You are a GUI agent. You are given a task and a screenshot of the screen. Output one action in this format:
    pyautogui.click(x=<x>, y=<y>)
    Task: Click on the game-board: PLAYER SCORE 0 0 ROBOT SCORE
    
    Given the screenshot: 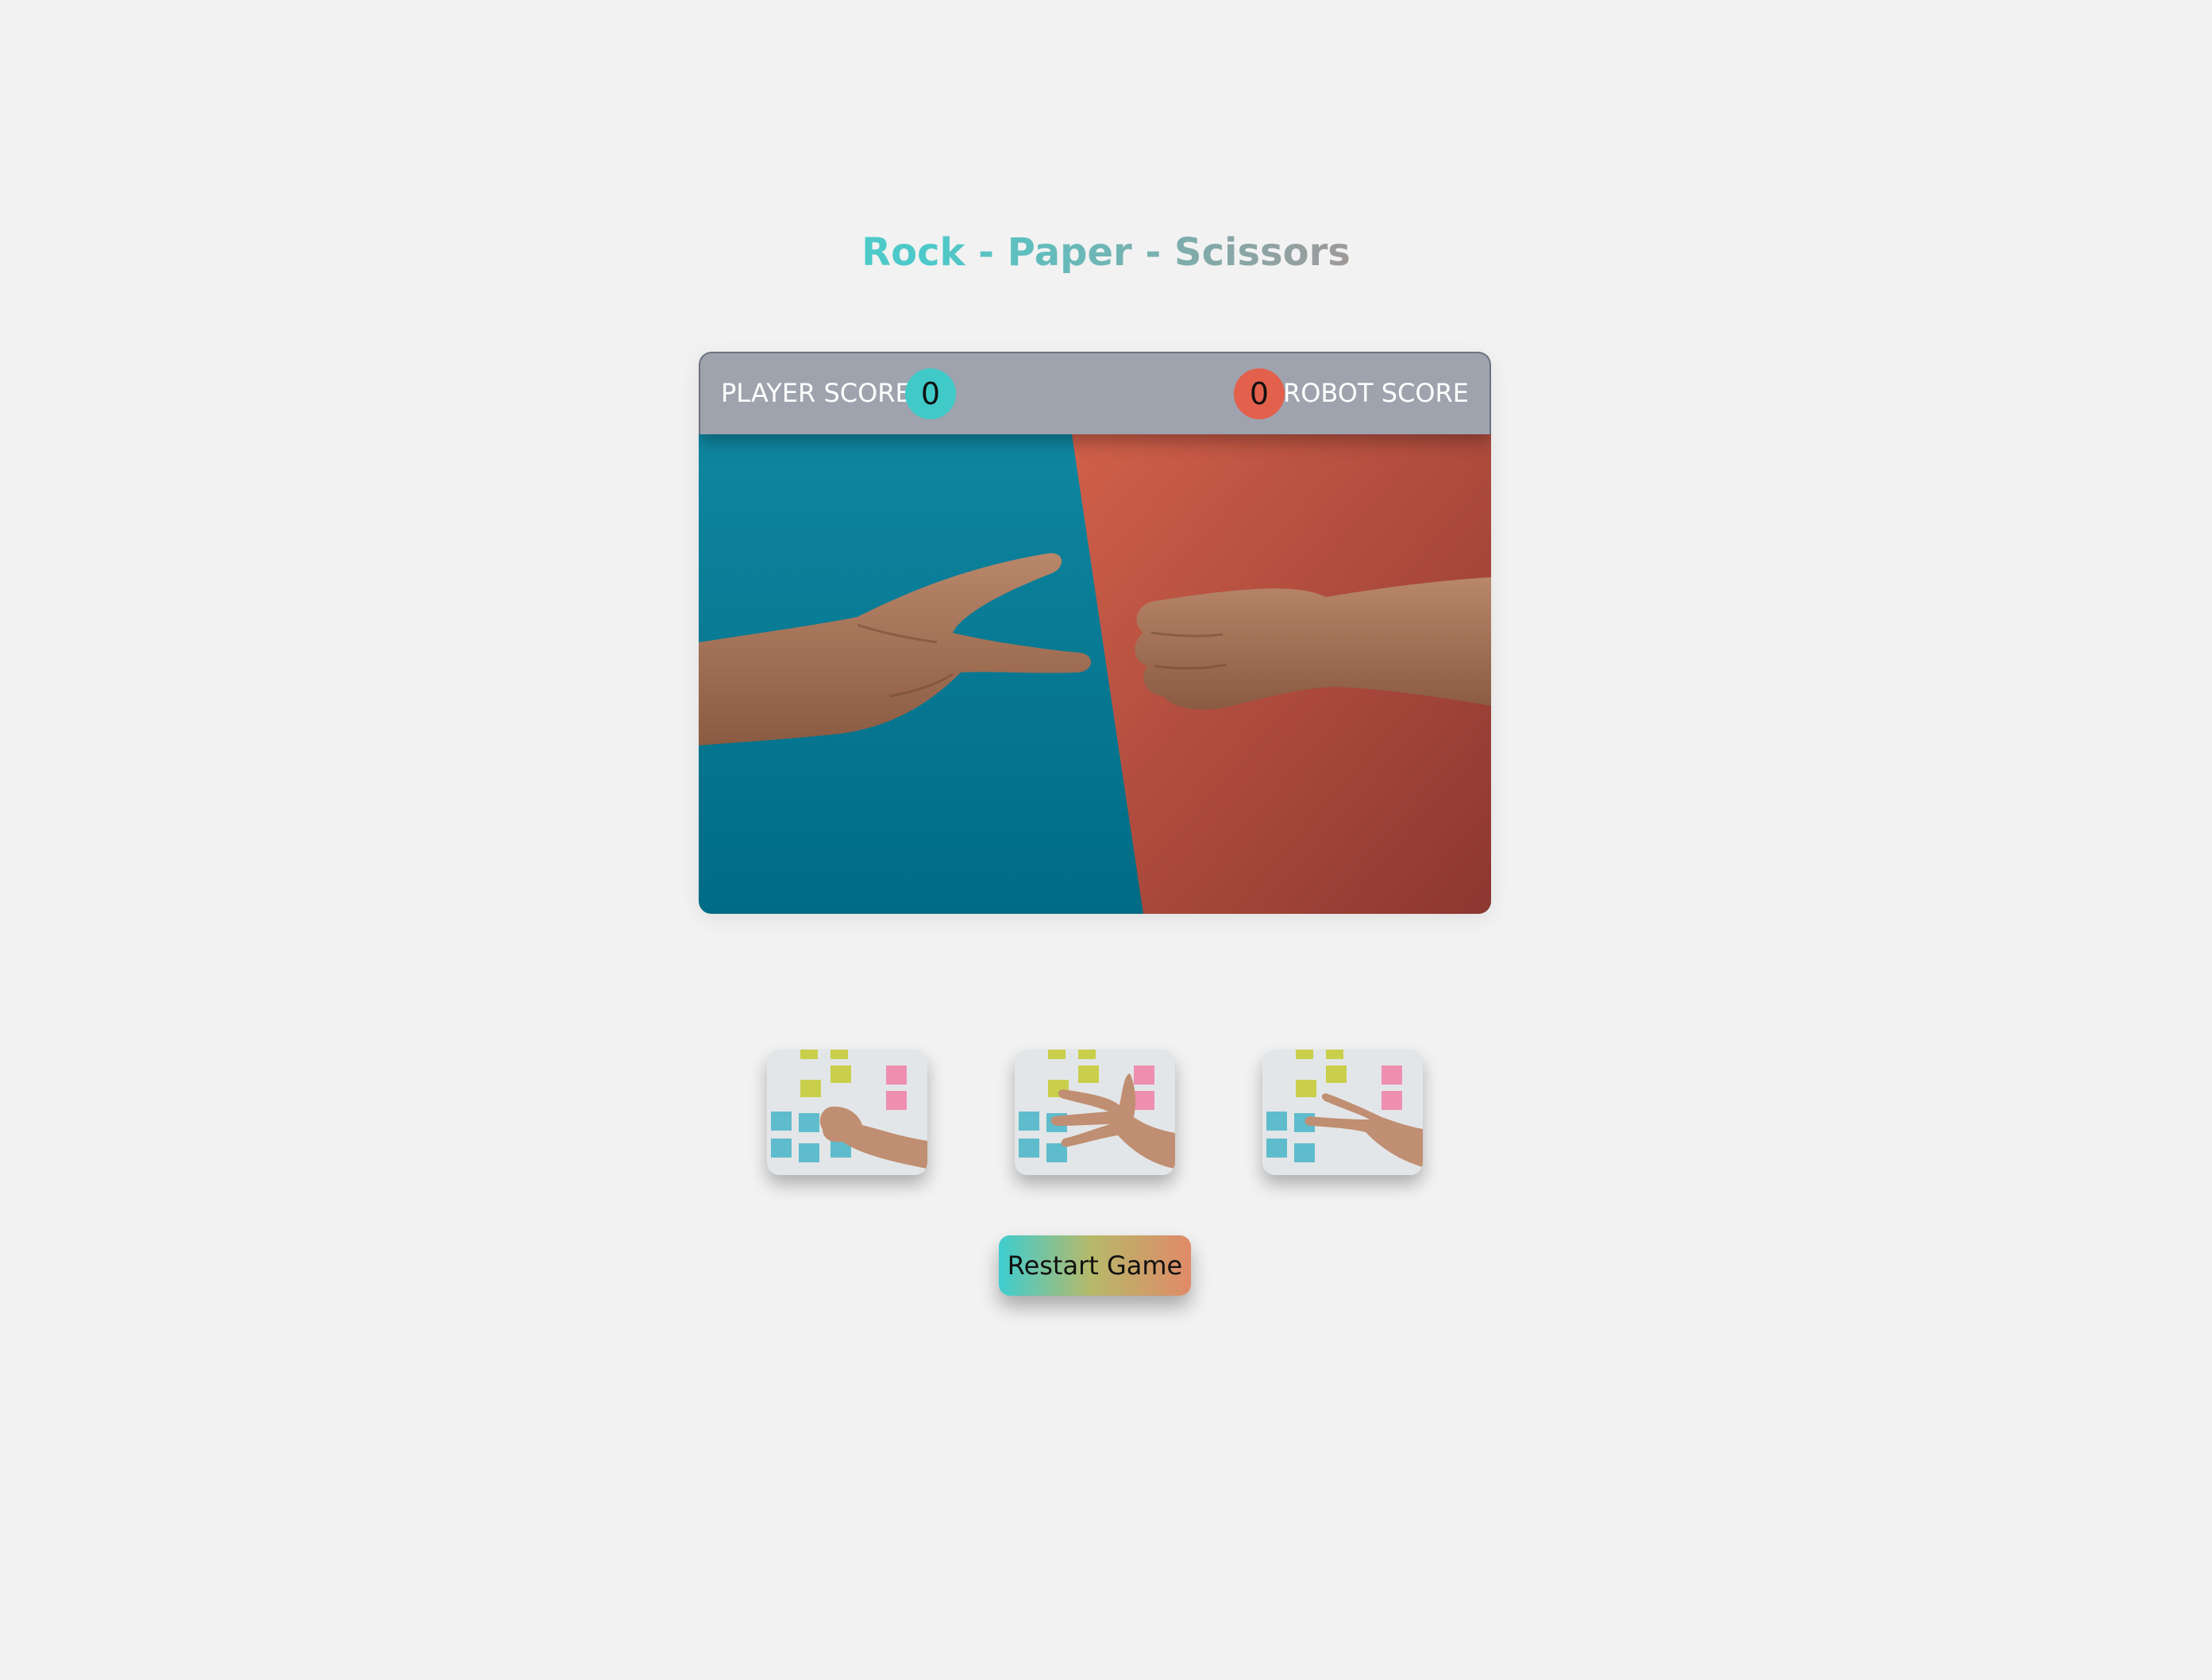 What is the action you would take?
    pyautogui.click(x=1095, y=633)
    